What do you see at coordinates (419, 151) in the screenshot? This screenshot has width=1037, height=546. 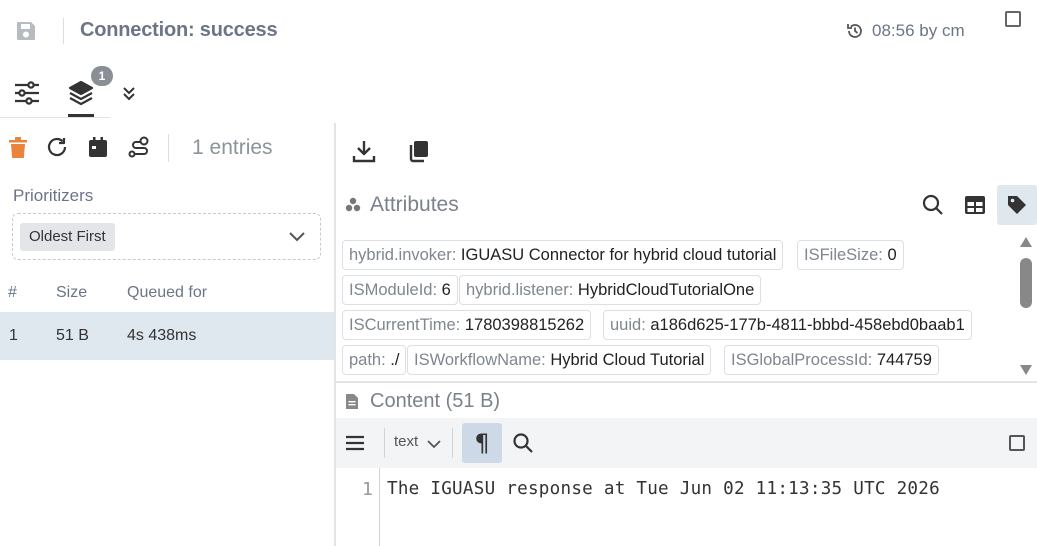 I see `copy-icon` at bounding box center [419, 151].